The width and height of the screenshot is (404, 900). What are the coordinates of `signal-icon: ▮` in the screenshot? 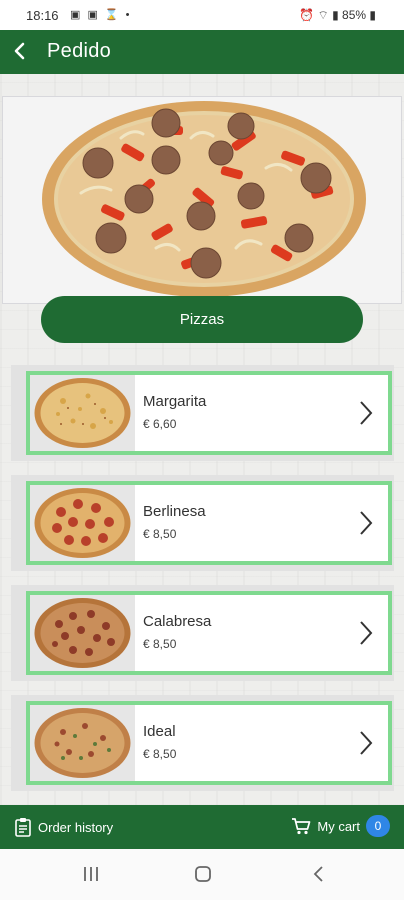 It's located at (335, 15).